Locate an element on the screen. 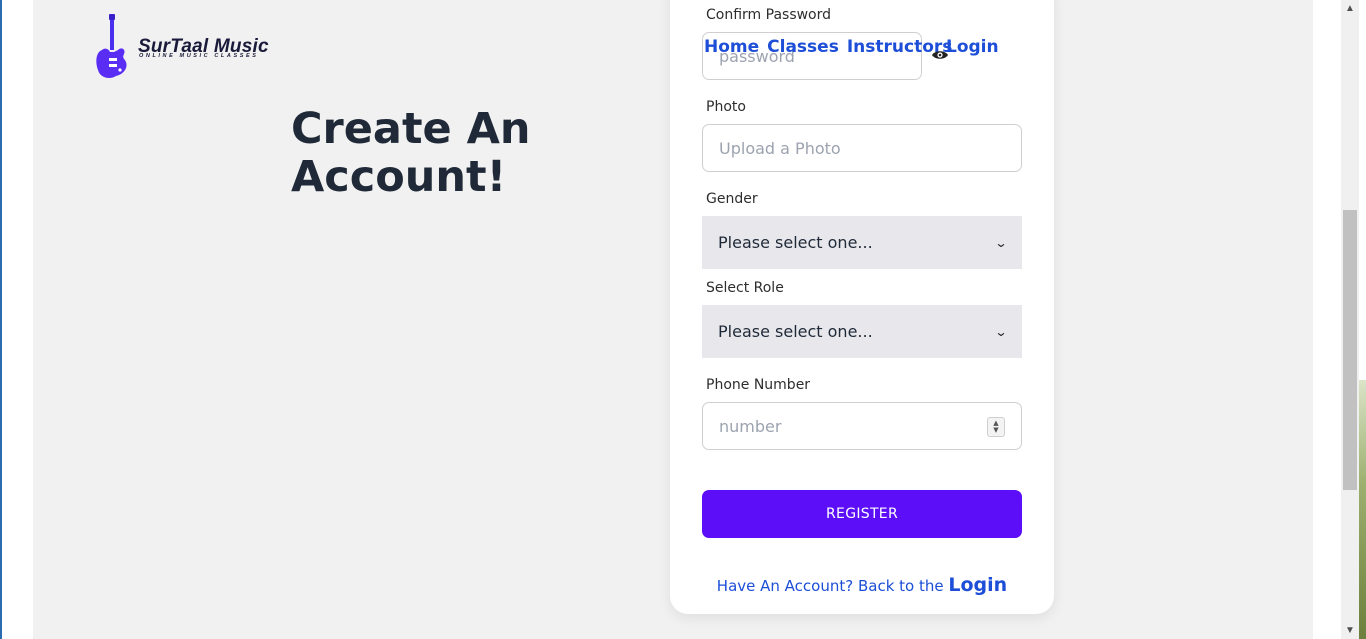 This screenshot has height=639, width=1366. page-gutter is located at coordinates (1327, 319).